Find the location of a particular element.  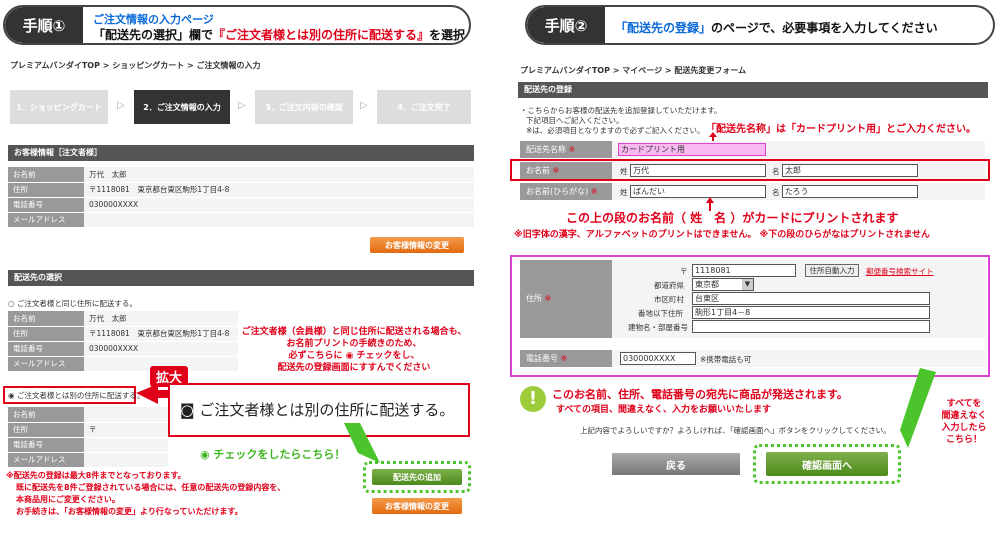

dest-name-input: カードプリント用 is located at coordinates (692, 149).